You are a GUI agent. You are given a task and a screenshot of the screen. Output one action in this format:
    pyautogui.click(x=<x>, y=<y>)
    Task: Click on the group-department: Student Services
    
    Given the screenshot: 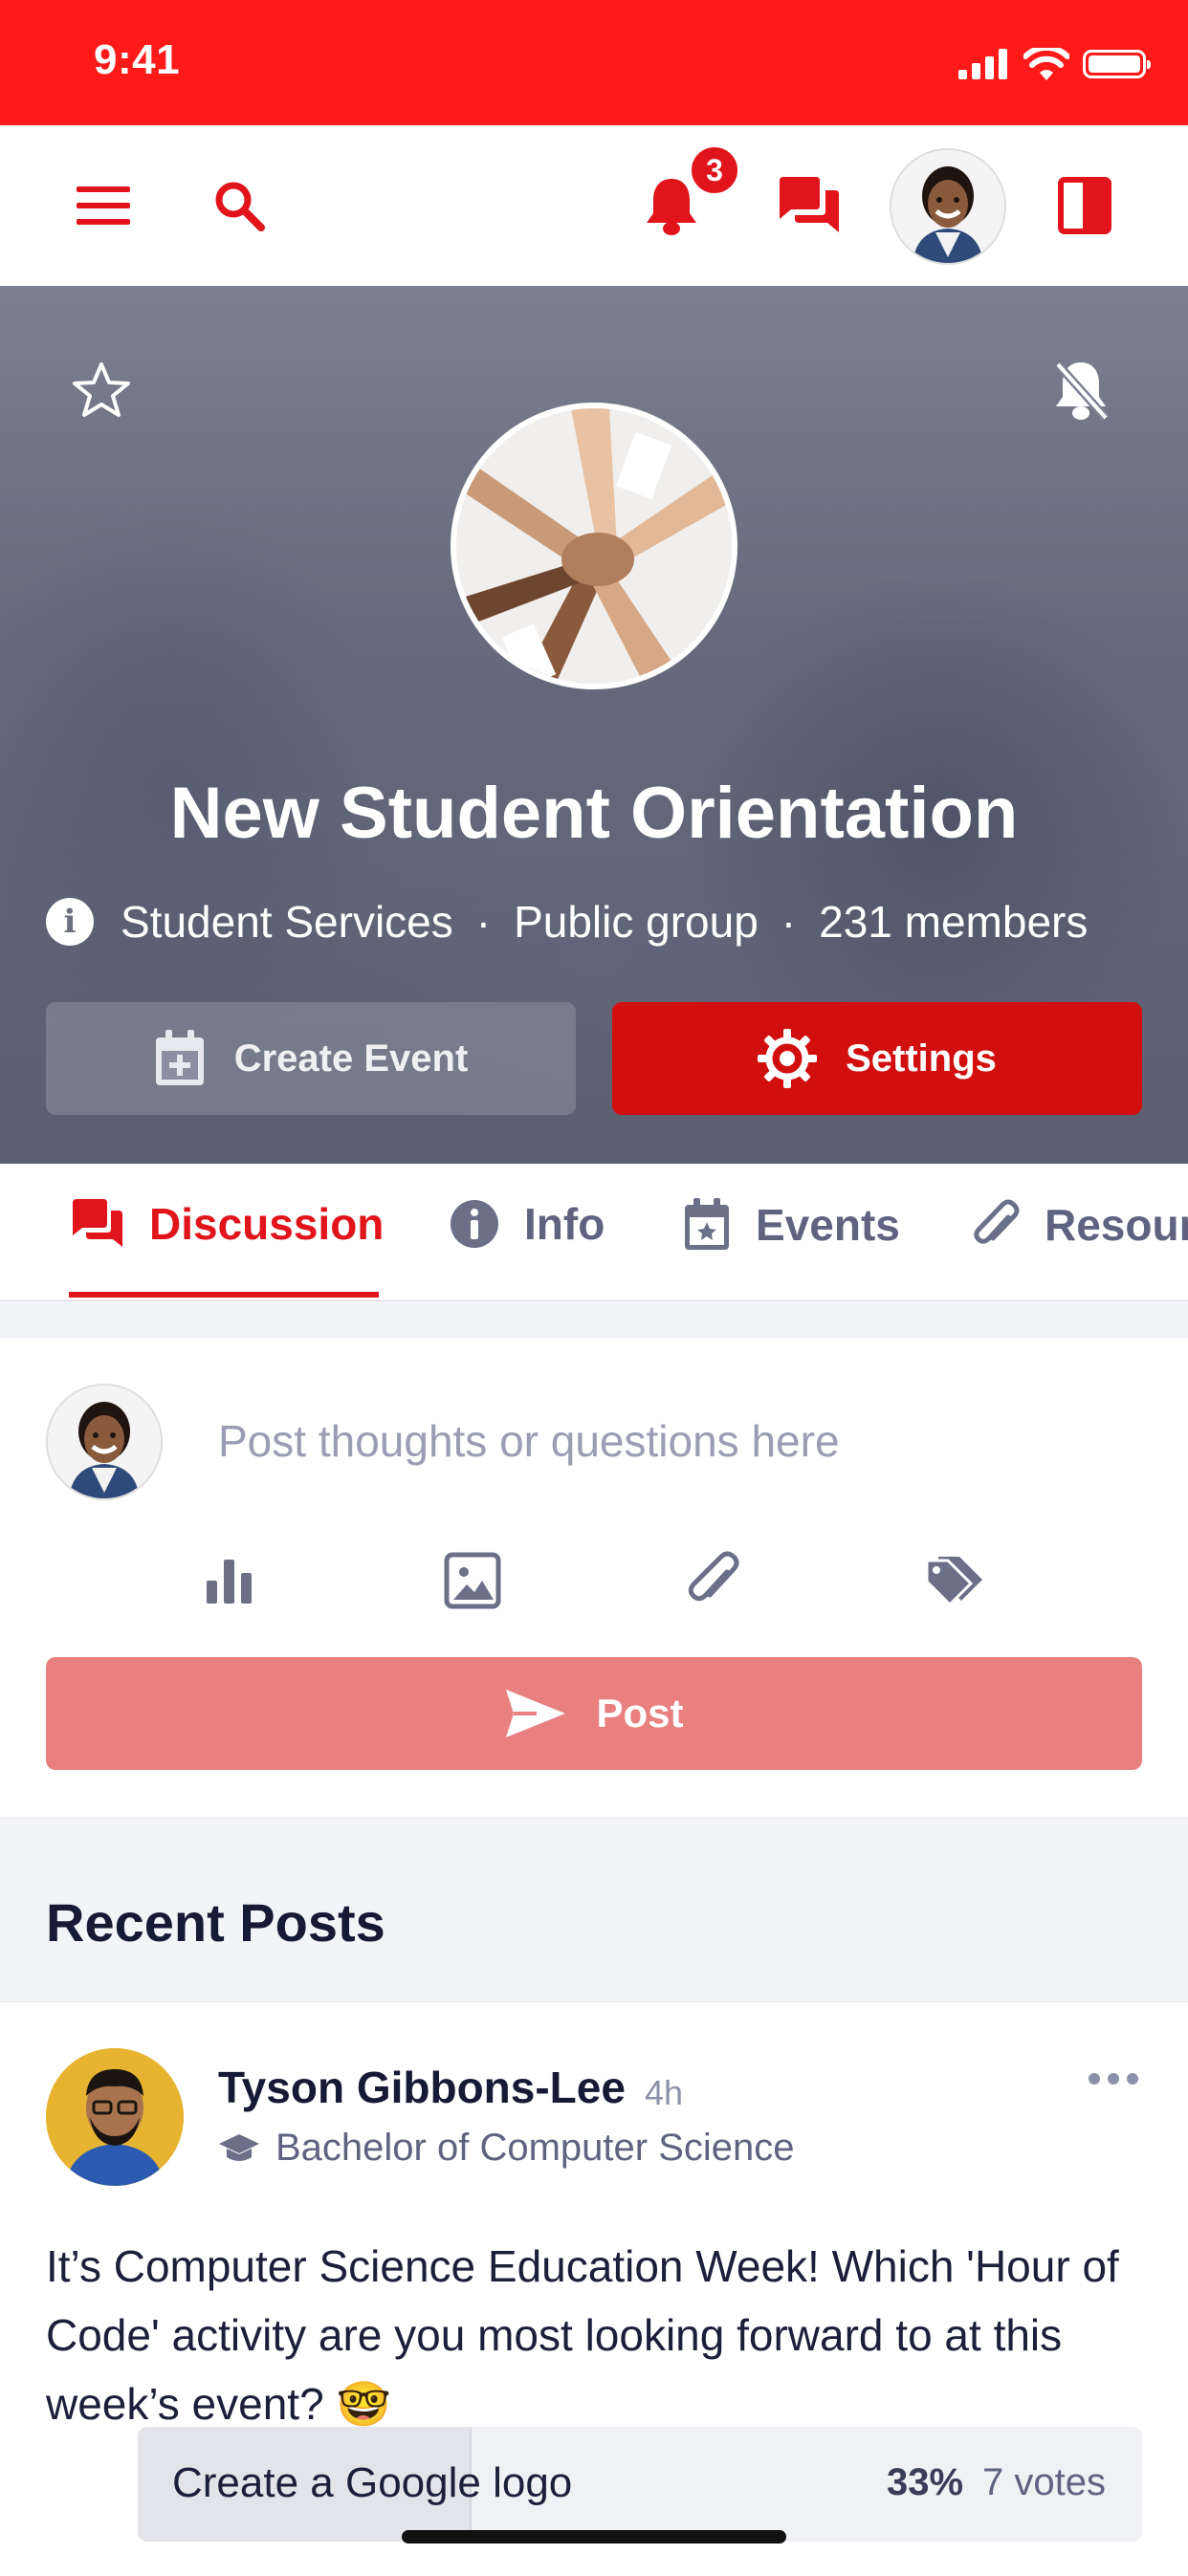 What is the action you would take?
    pyautogui.click(x=287, y=922)
    